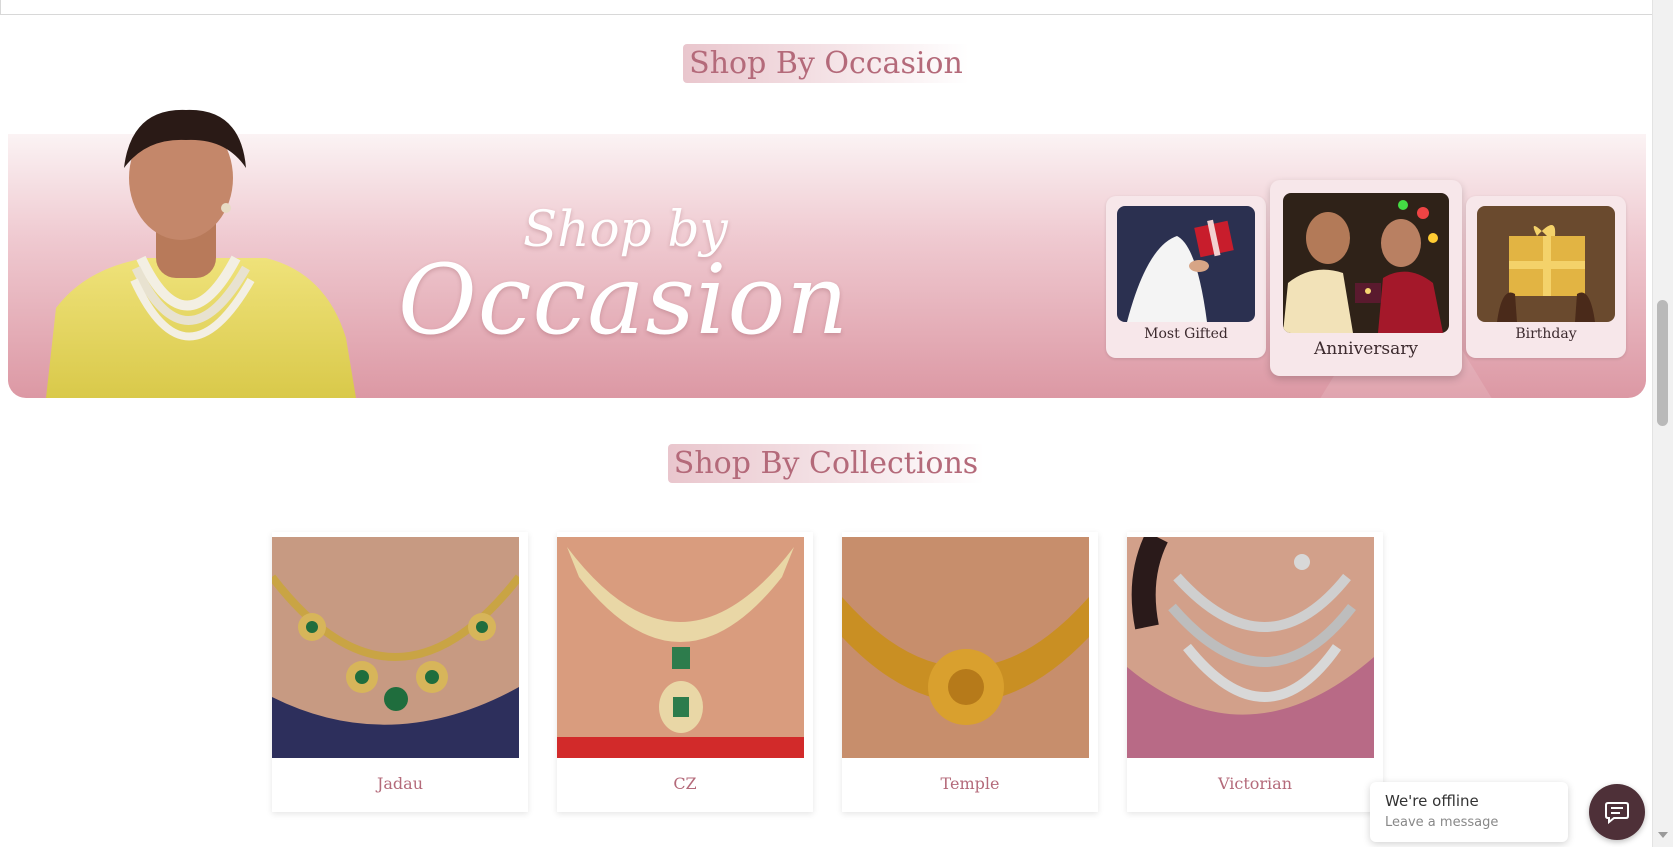  I want to click on occasion-card-birthday: Birthday, so click(1546, 277).